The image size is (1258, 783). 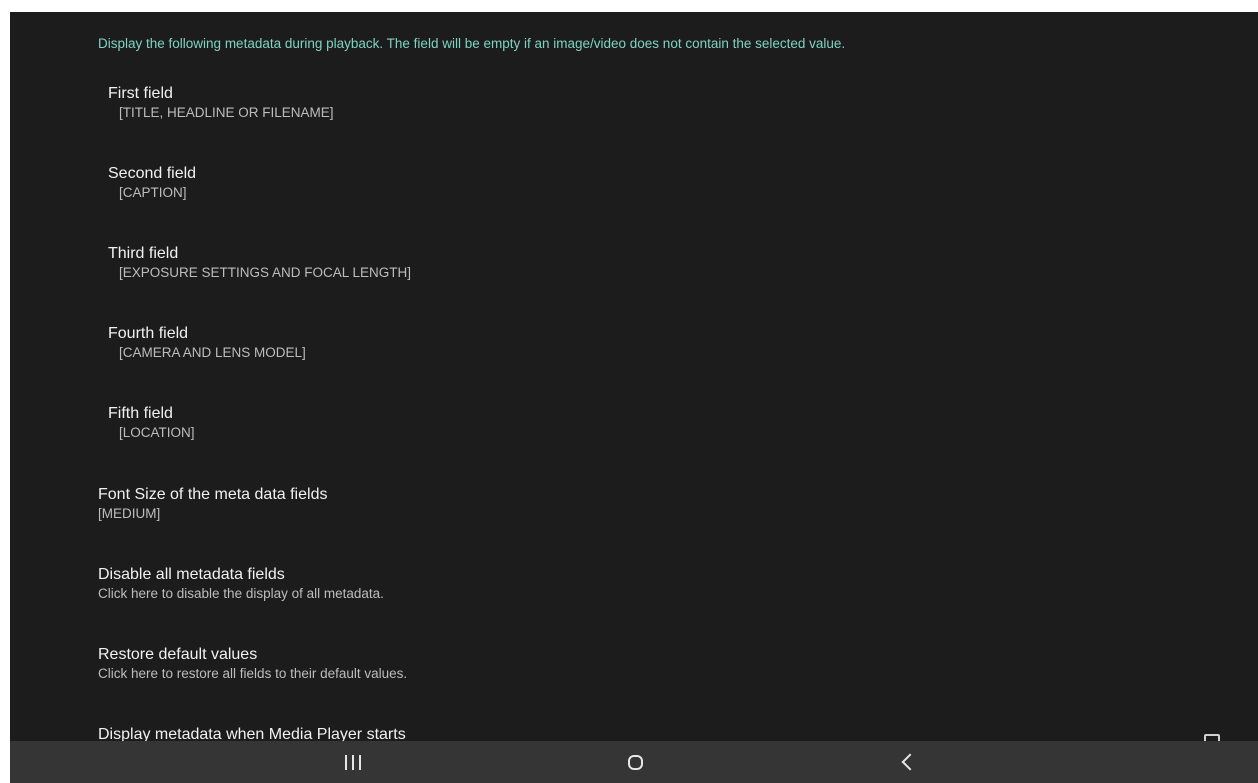 I want to click on back-icon, so click(x=909, y=762).